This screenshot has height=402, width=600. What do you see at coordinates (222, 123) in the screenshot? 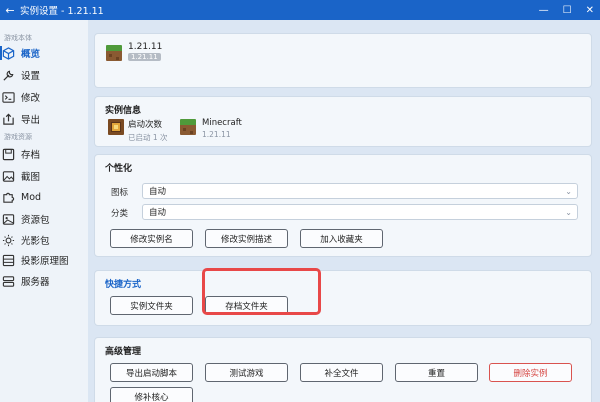
I see `game-name: Minecraft` at bounding box center [222, 123].